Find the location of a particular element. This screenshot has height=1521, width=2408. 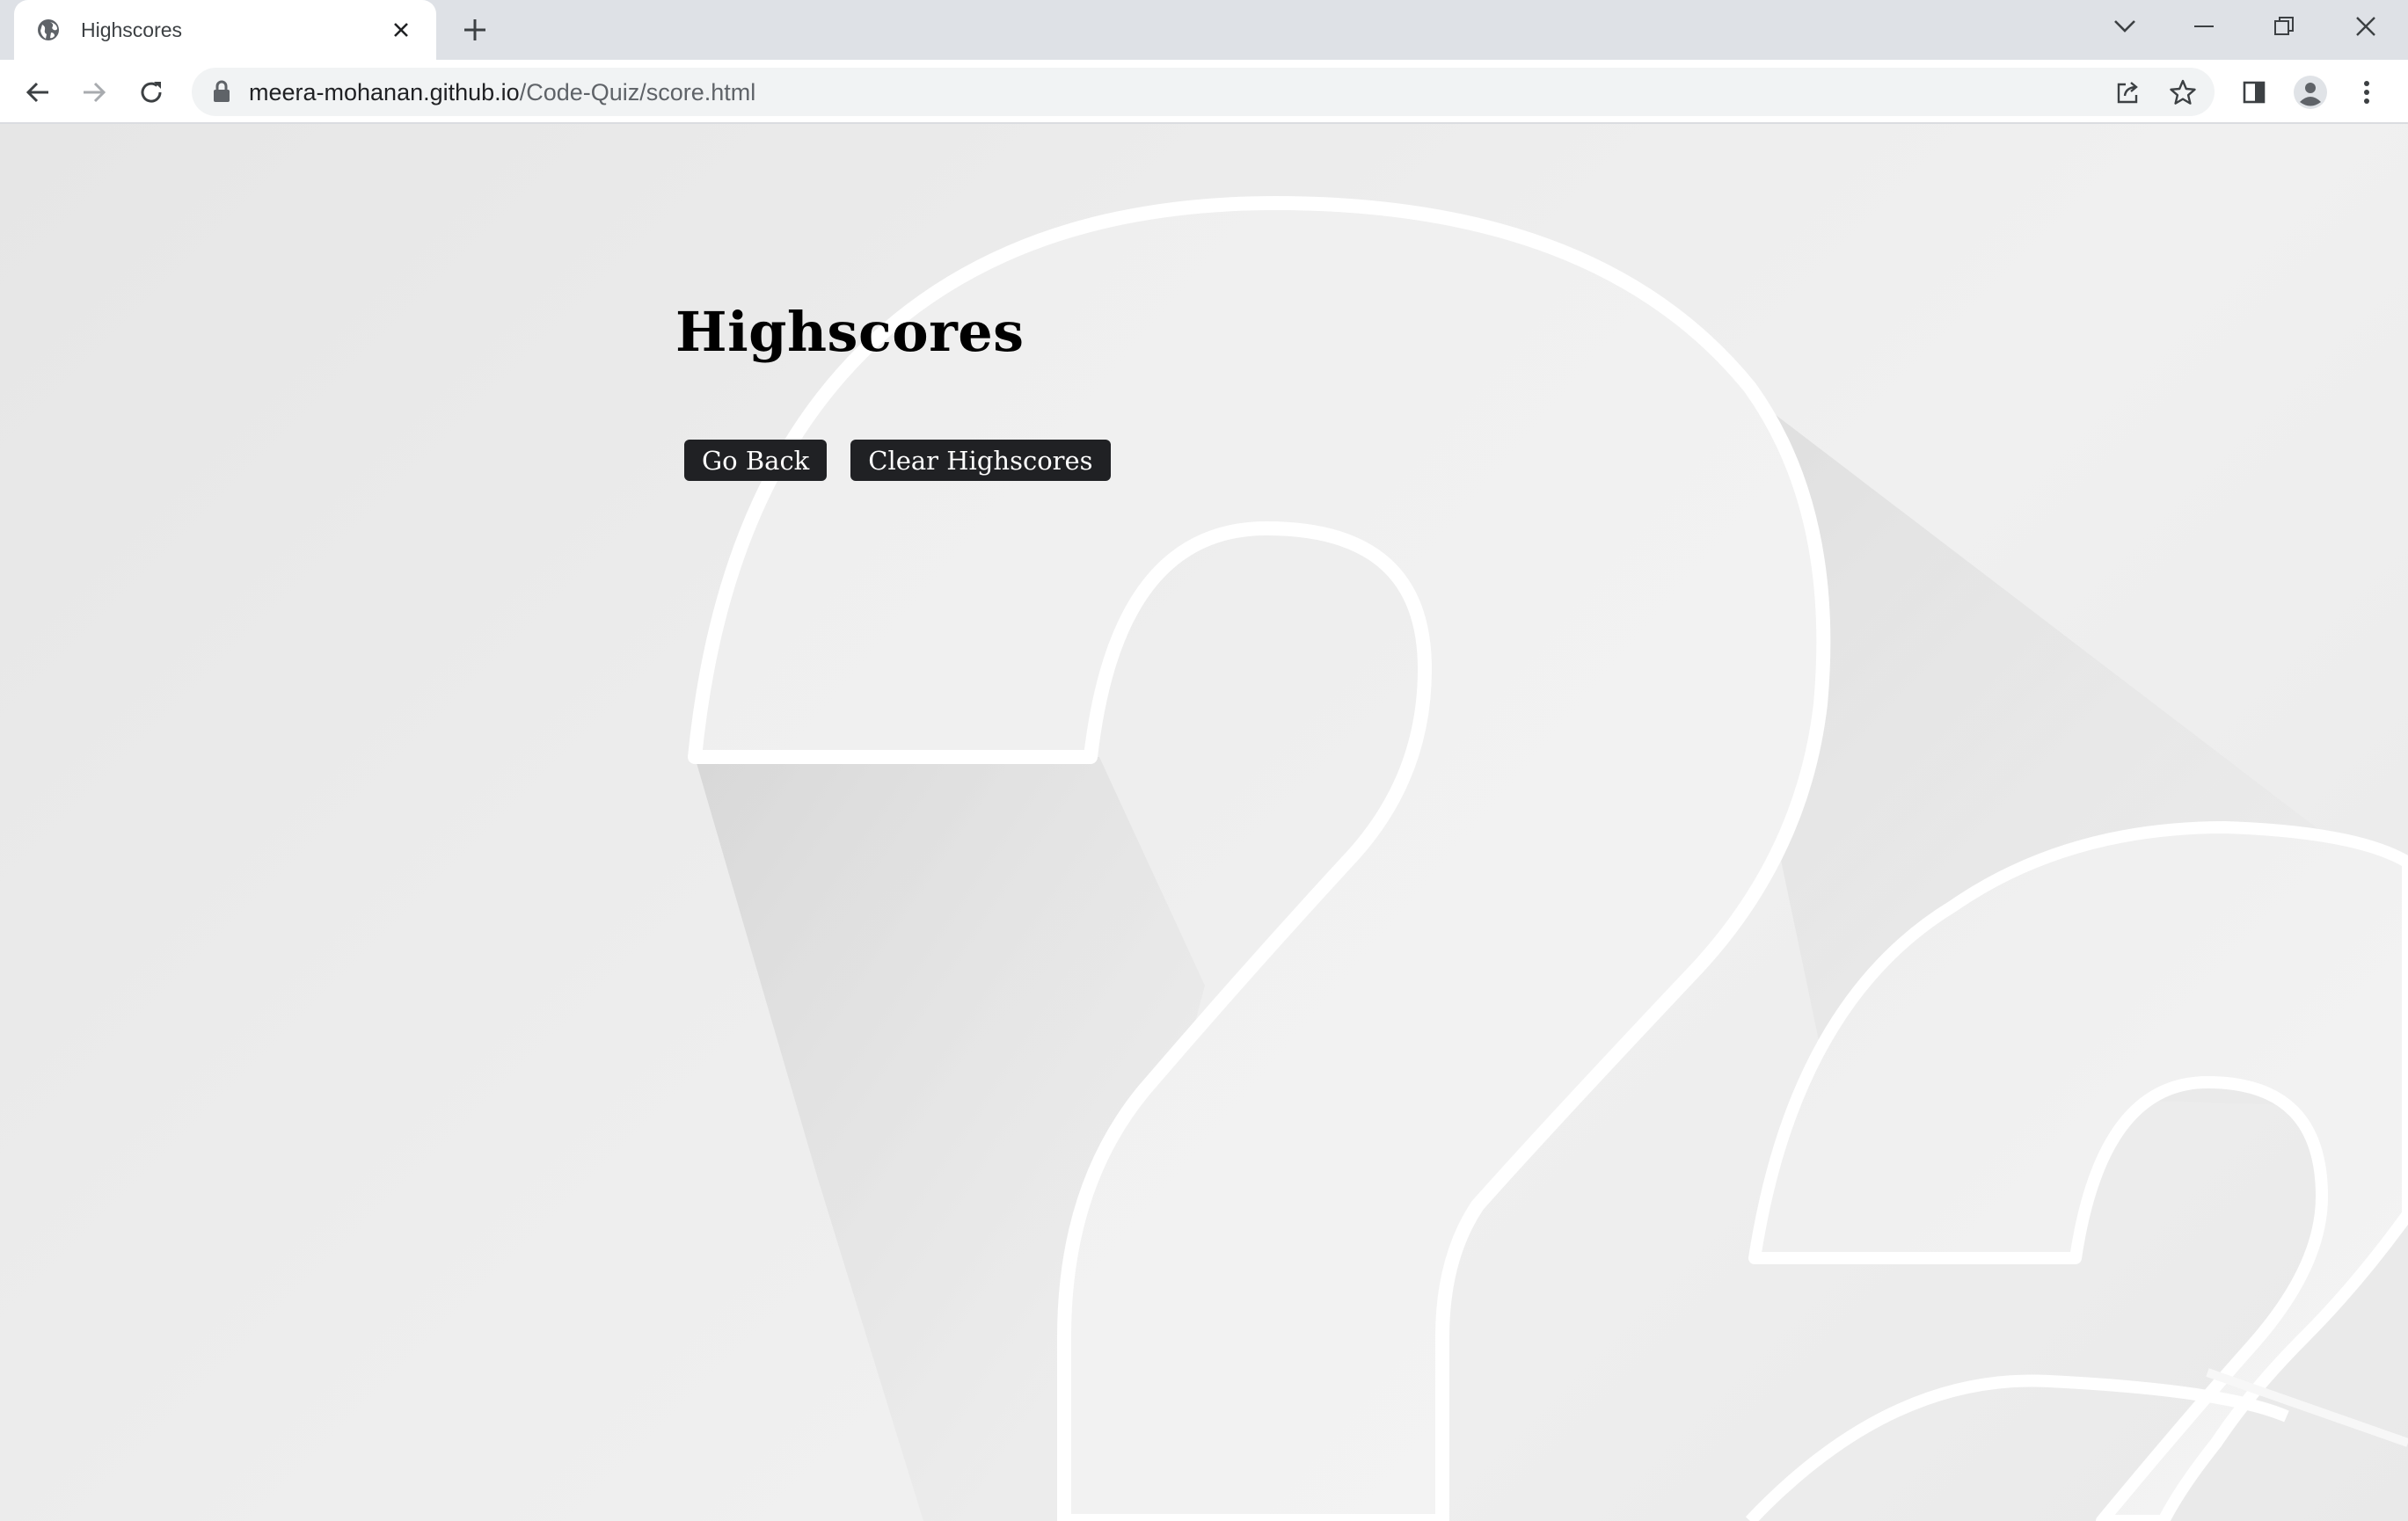

close-window-icon is located at coordinates (2365, 27).